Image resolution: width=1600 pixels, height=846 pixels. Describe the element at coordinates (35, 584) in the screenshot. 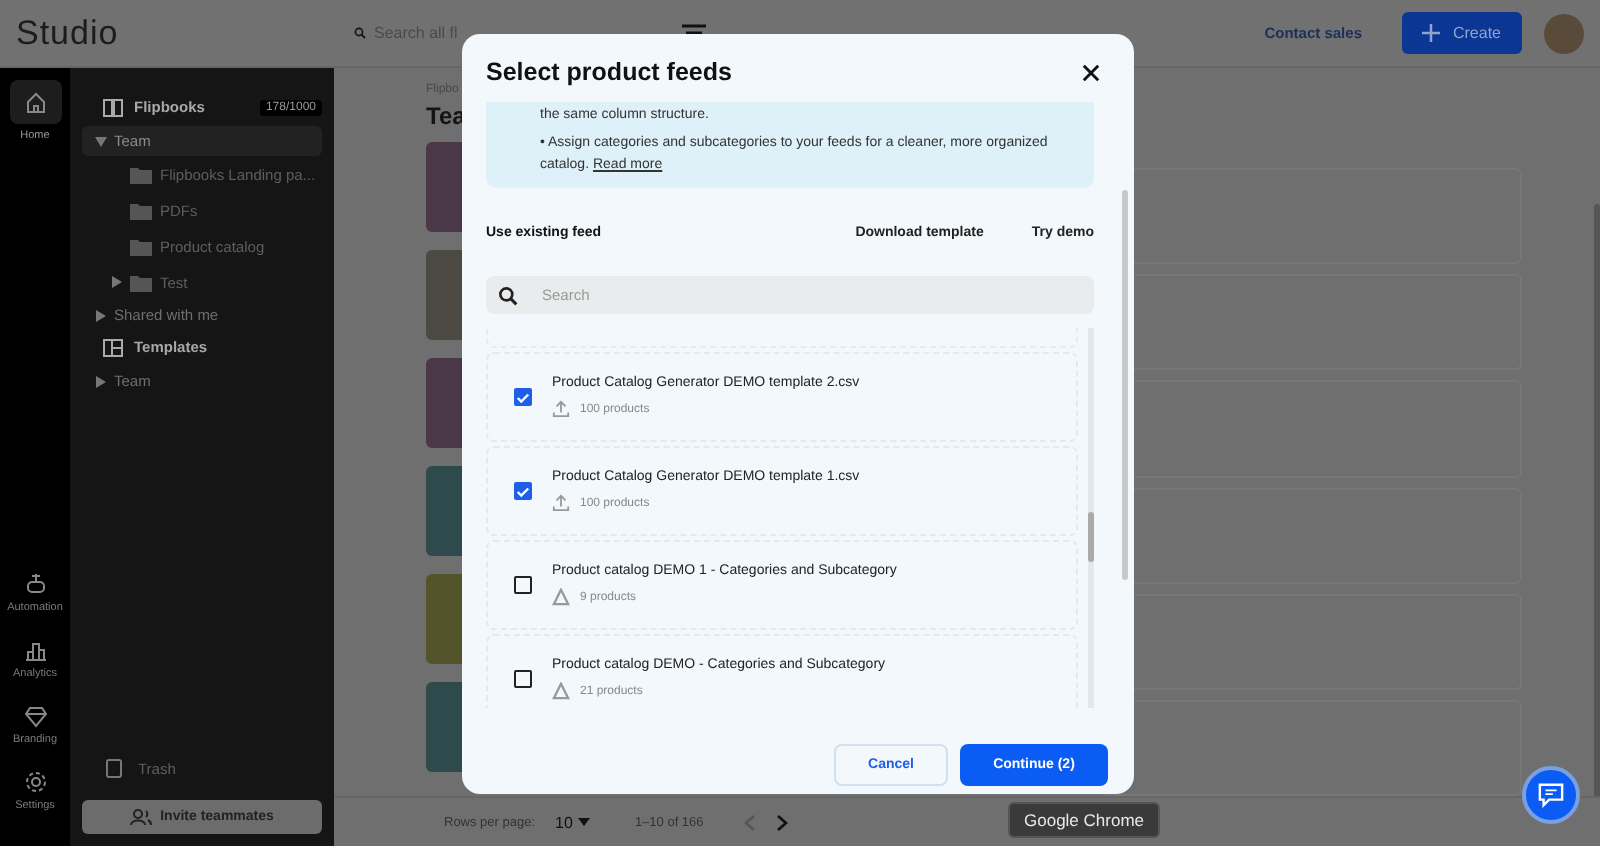

I see `robot-icon` at that location.